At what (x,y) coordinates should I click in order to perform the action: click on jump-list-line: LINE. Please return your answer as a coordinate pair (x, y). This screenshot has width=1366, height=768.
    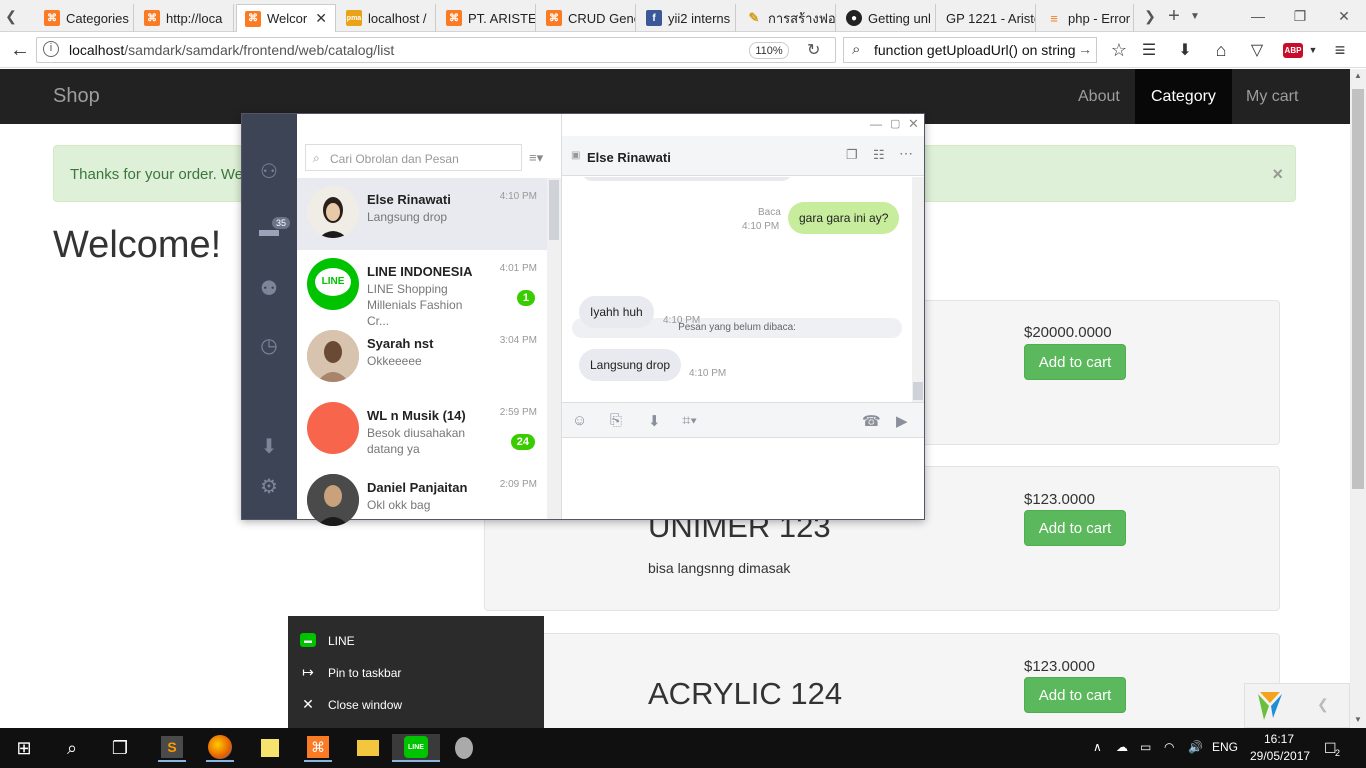
    Looking at the image, I should click on (341, 641).